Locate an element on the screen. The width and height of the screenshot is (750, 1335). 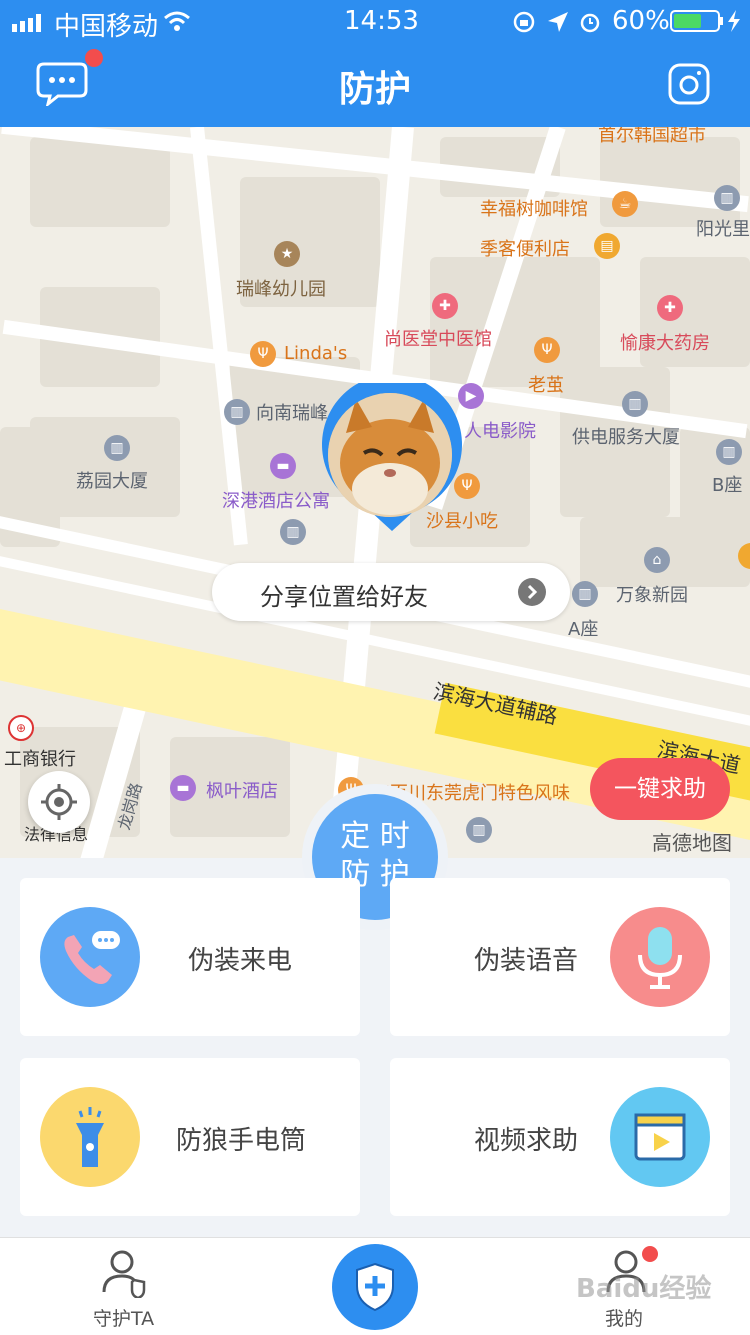
wifi-icon is located at coordinates (177, 23).